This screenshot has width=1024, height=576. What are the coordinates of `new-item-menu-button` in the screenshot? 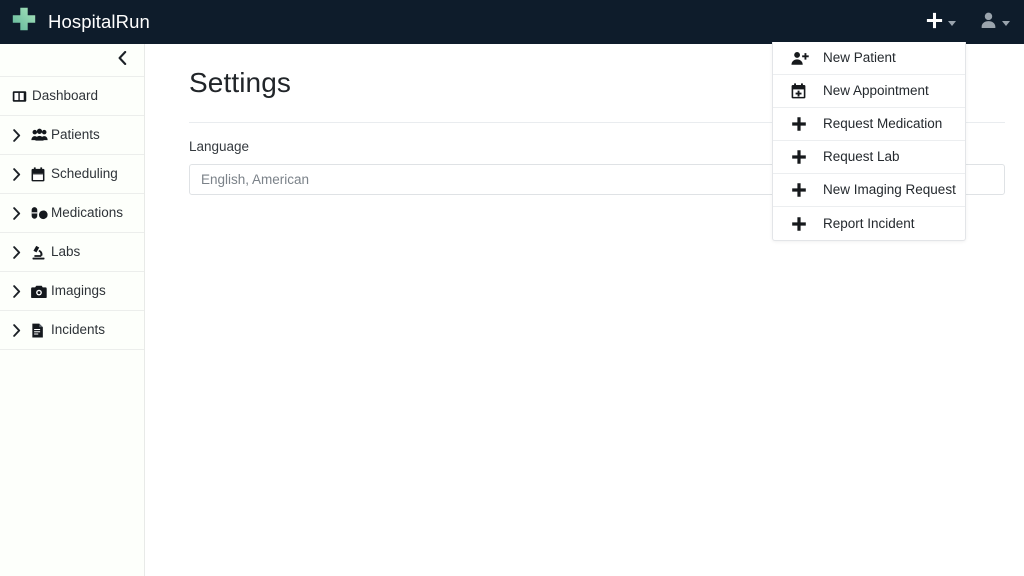 It's located at (940, 22).